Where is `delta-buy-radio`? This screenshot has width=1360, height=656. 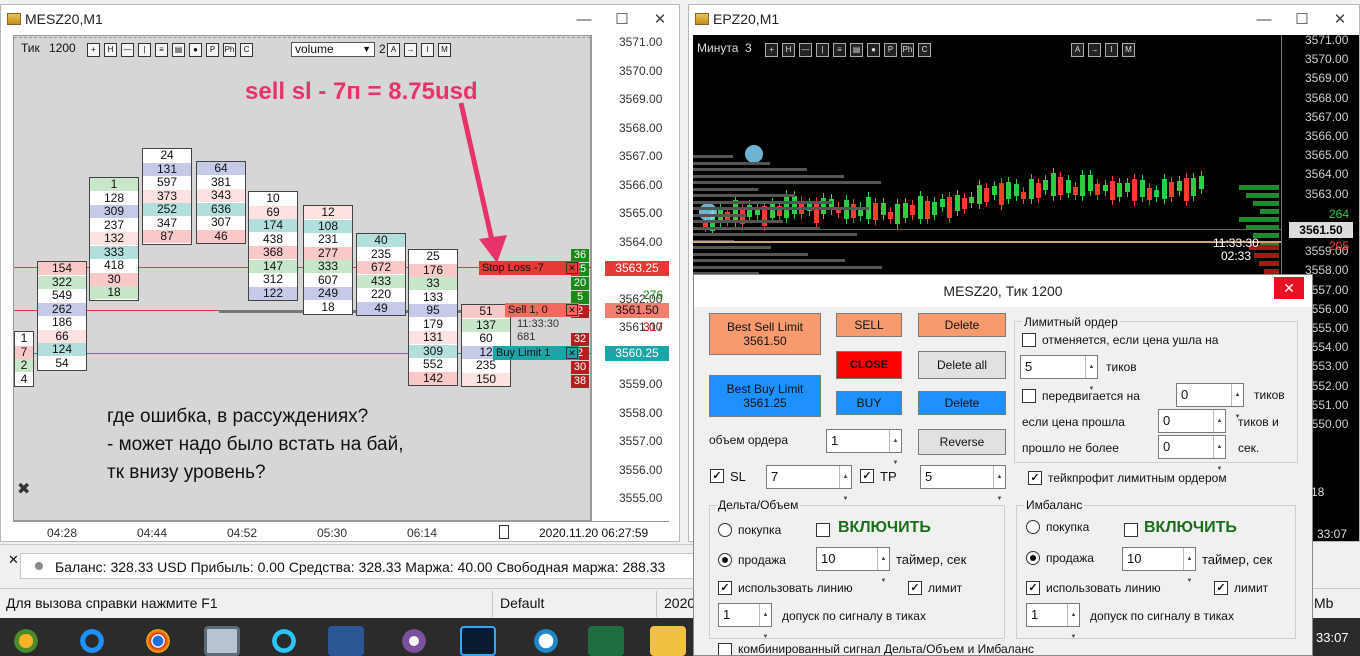
delta-buy-radio is located at coordinates (725, 530).